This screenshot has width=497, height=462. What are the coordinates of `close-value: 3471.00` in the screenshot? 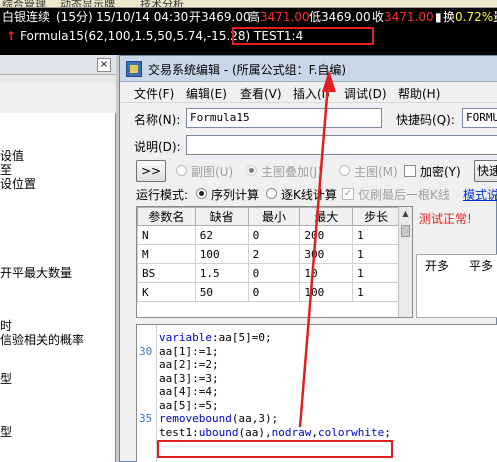 It's located at (409, 17).